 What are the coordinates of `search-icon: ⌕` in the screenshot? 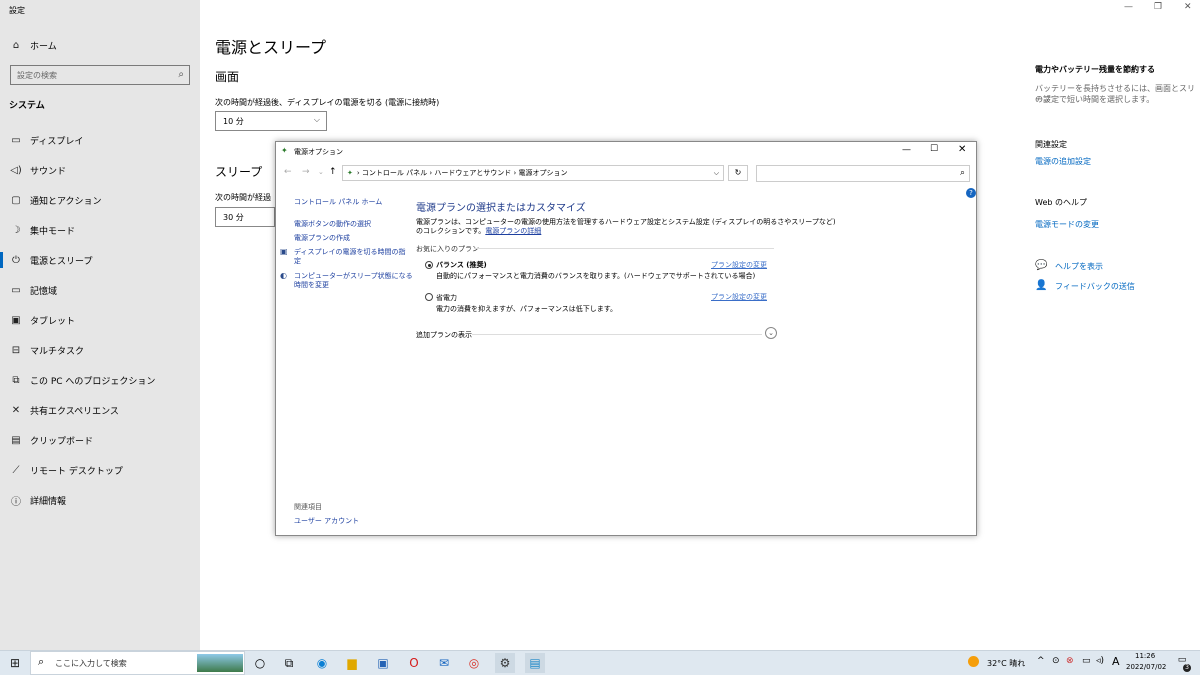 It's located at (181, 74).